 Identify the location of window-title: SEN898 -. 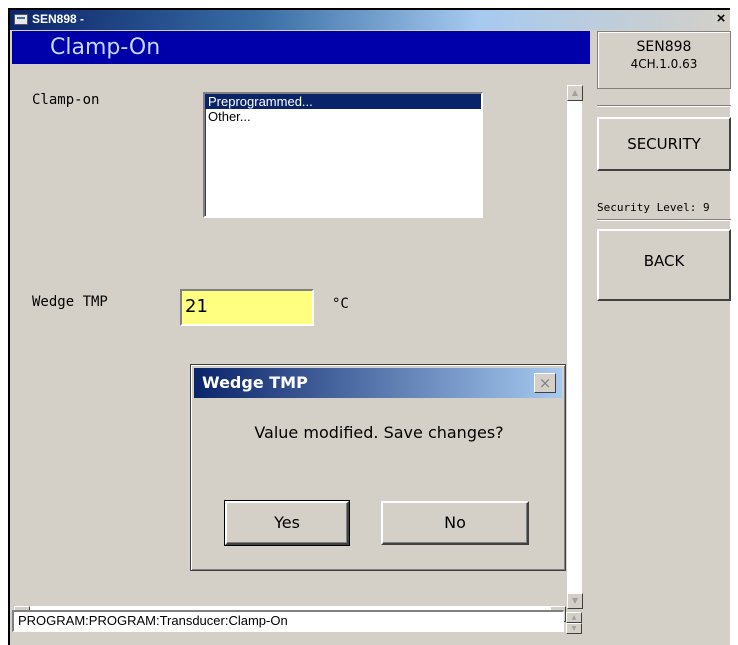
(58, 19).